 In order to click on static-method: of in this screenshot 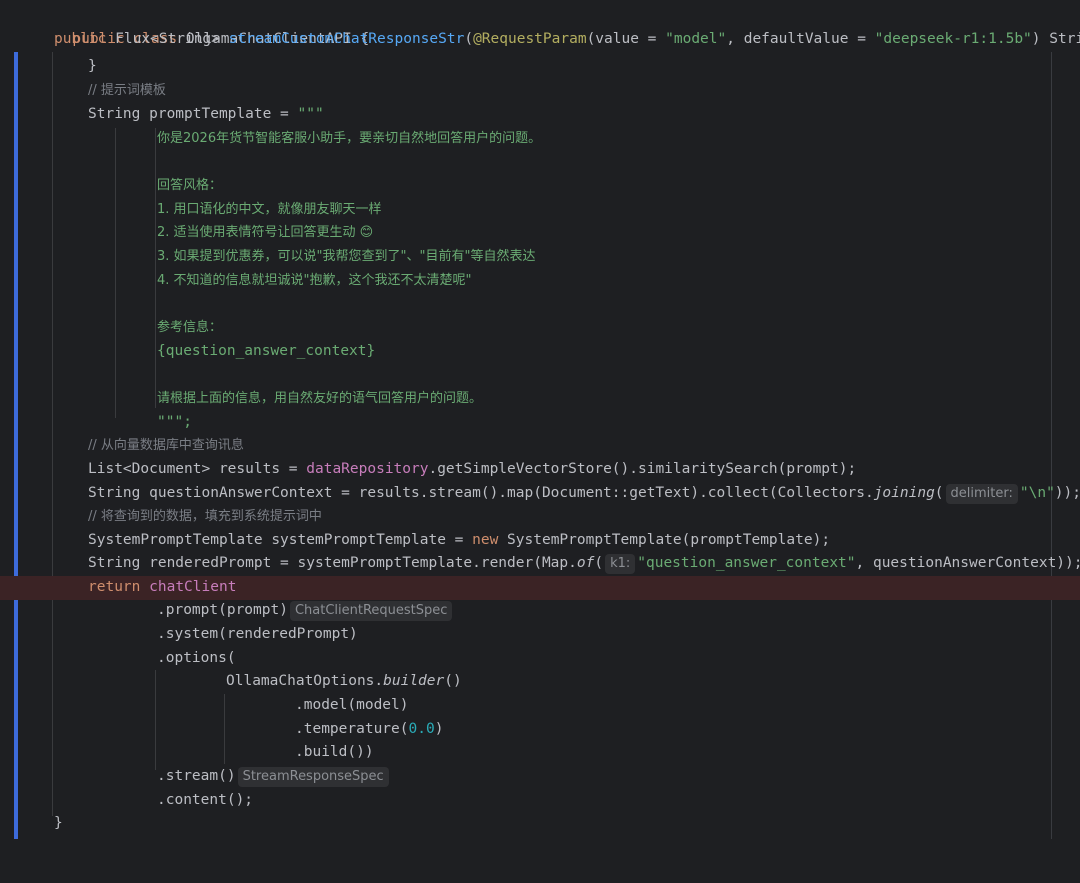, I will do `click(585, 563)`.